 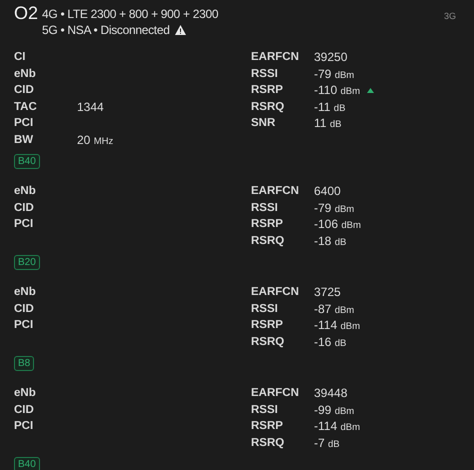 What do you see at coordinates (328, 123) in the screenshot?
I see `reading-value: 11 dB` at bounding box center [328, 123].